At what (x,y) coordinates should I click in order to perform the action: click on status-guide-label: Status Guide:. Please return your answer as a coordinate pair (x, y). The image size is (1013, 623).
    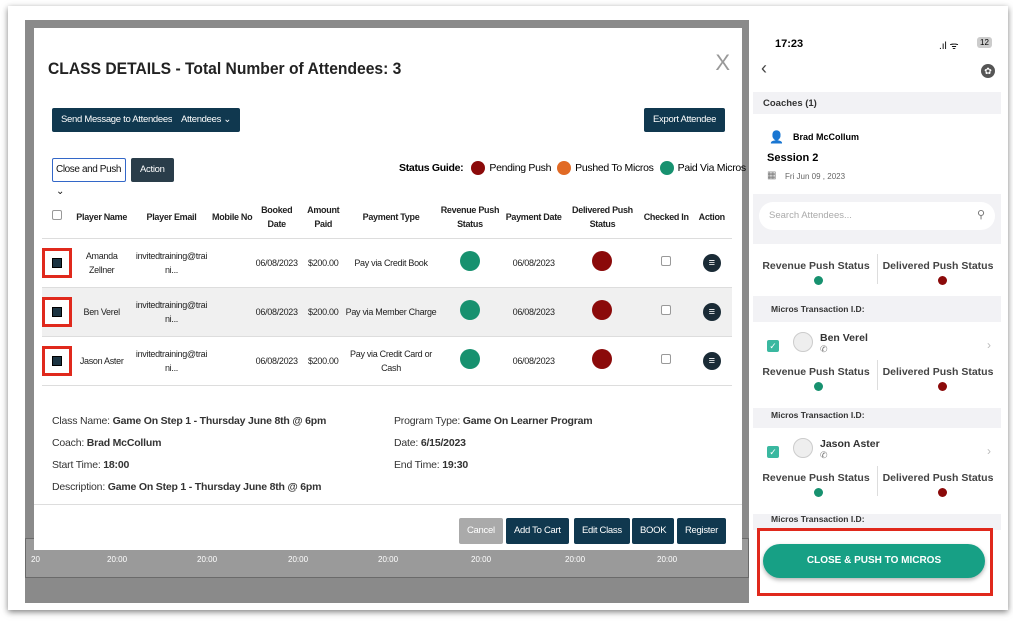
    Looking at the image, I should click on (431, 168).